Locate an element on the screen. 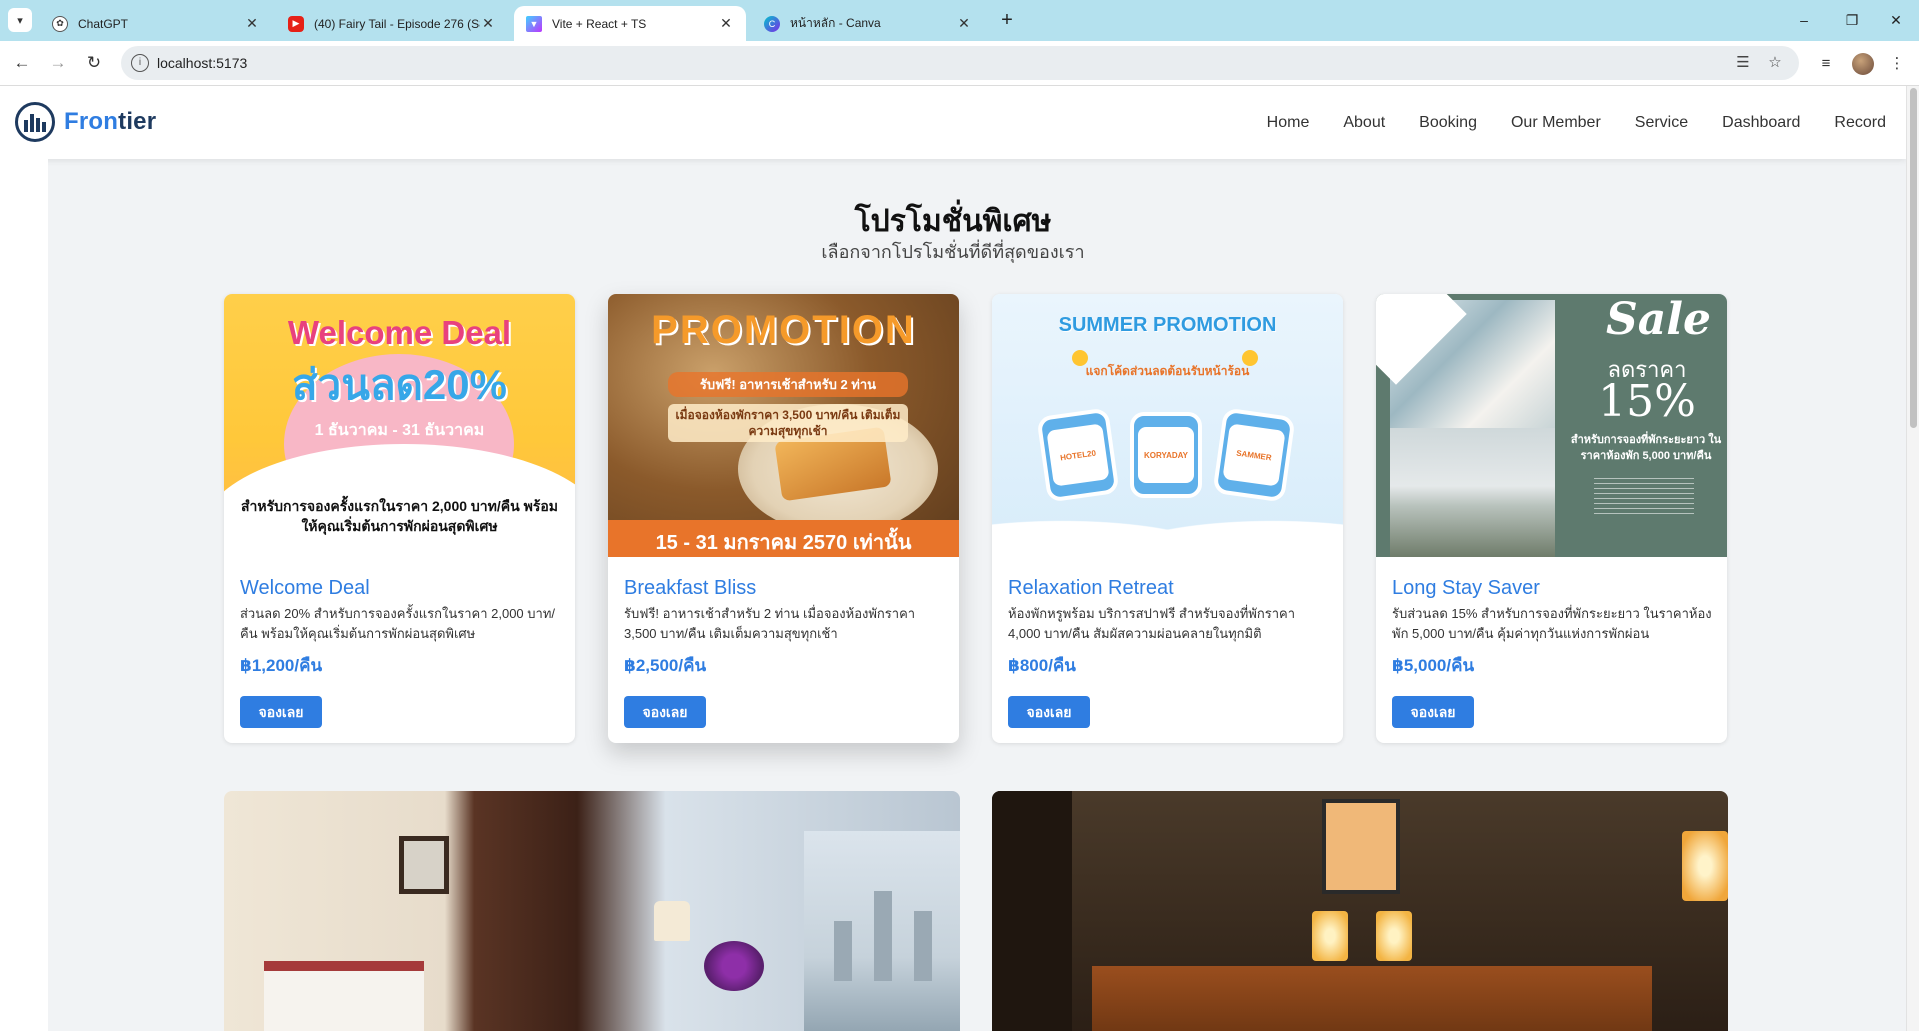 The image size is (1919, 1031). coupon-tag: KORYADAY is located at coordinates (1166, 455).